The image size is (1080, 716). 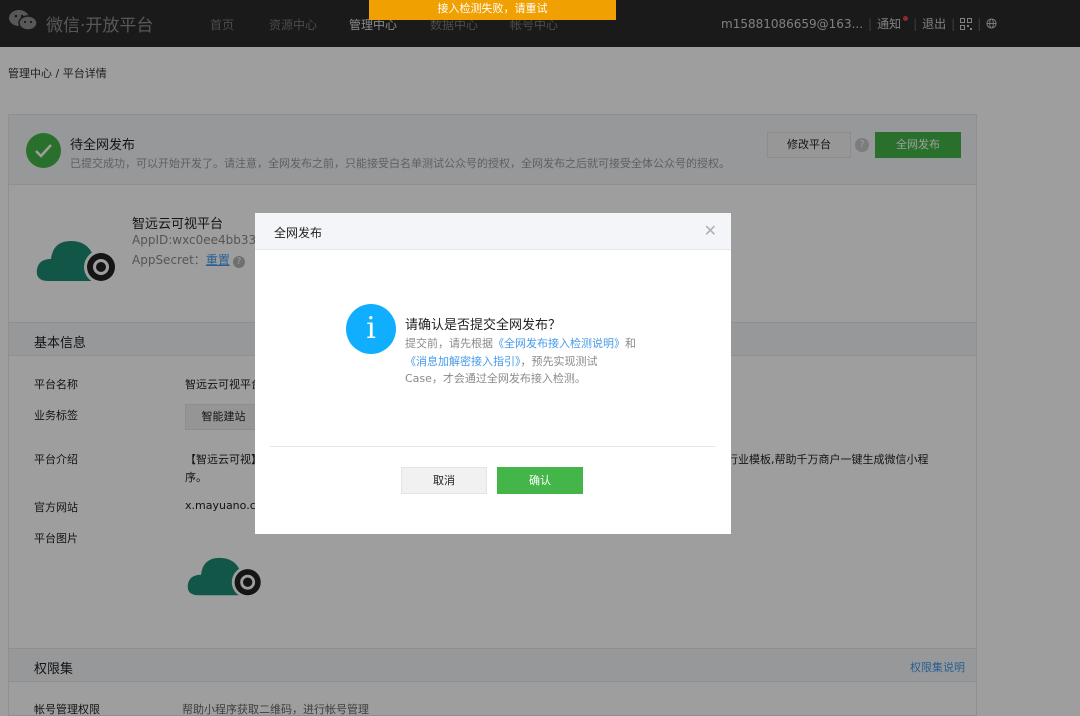 What do you see at coordinates (493, 446) in the screenshot?
I see `divider` at bounding box center [493, 446].